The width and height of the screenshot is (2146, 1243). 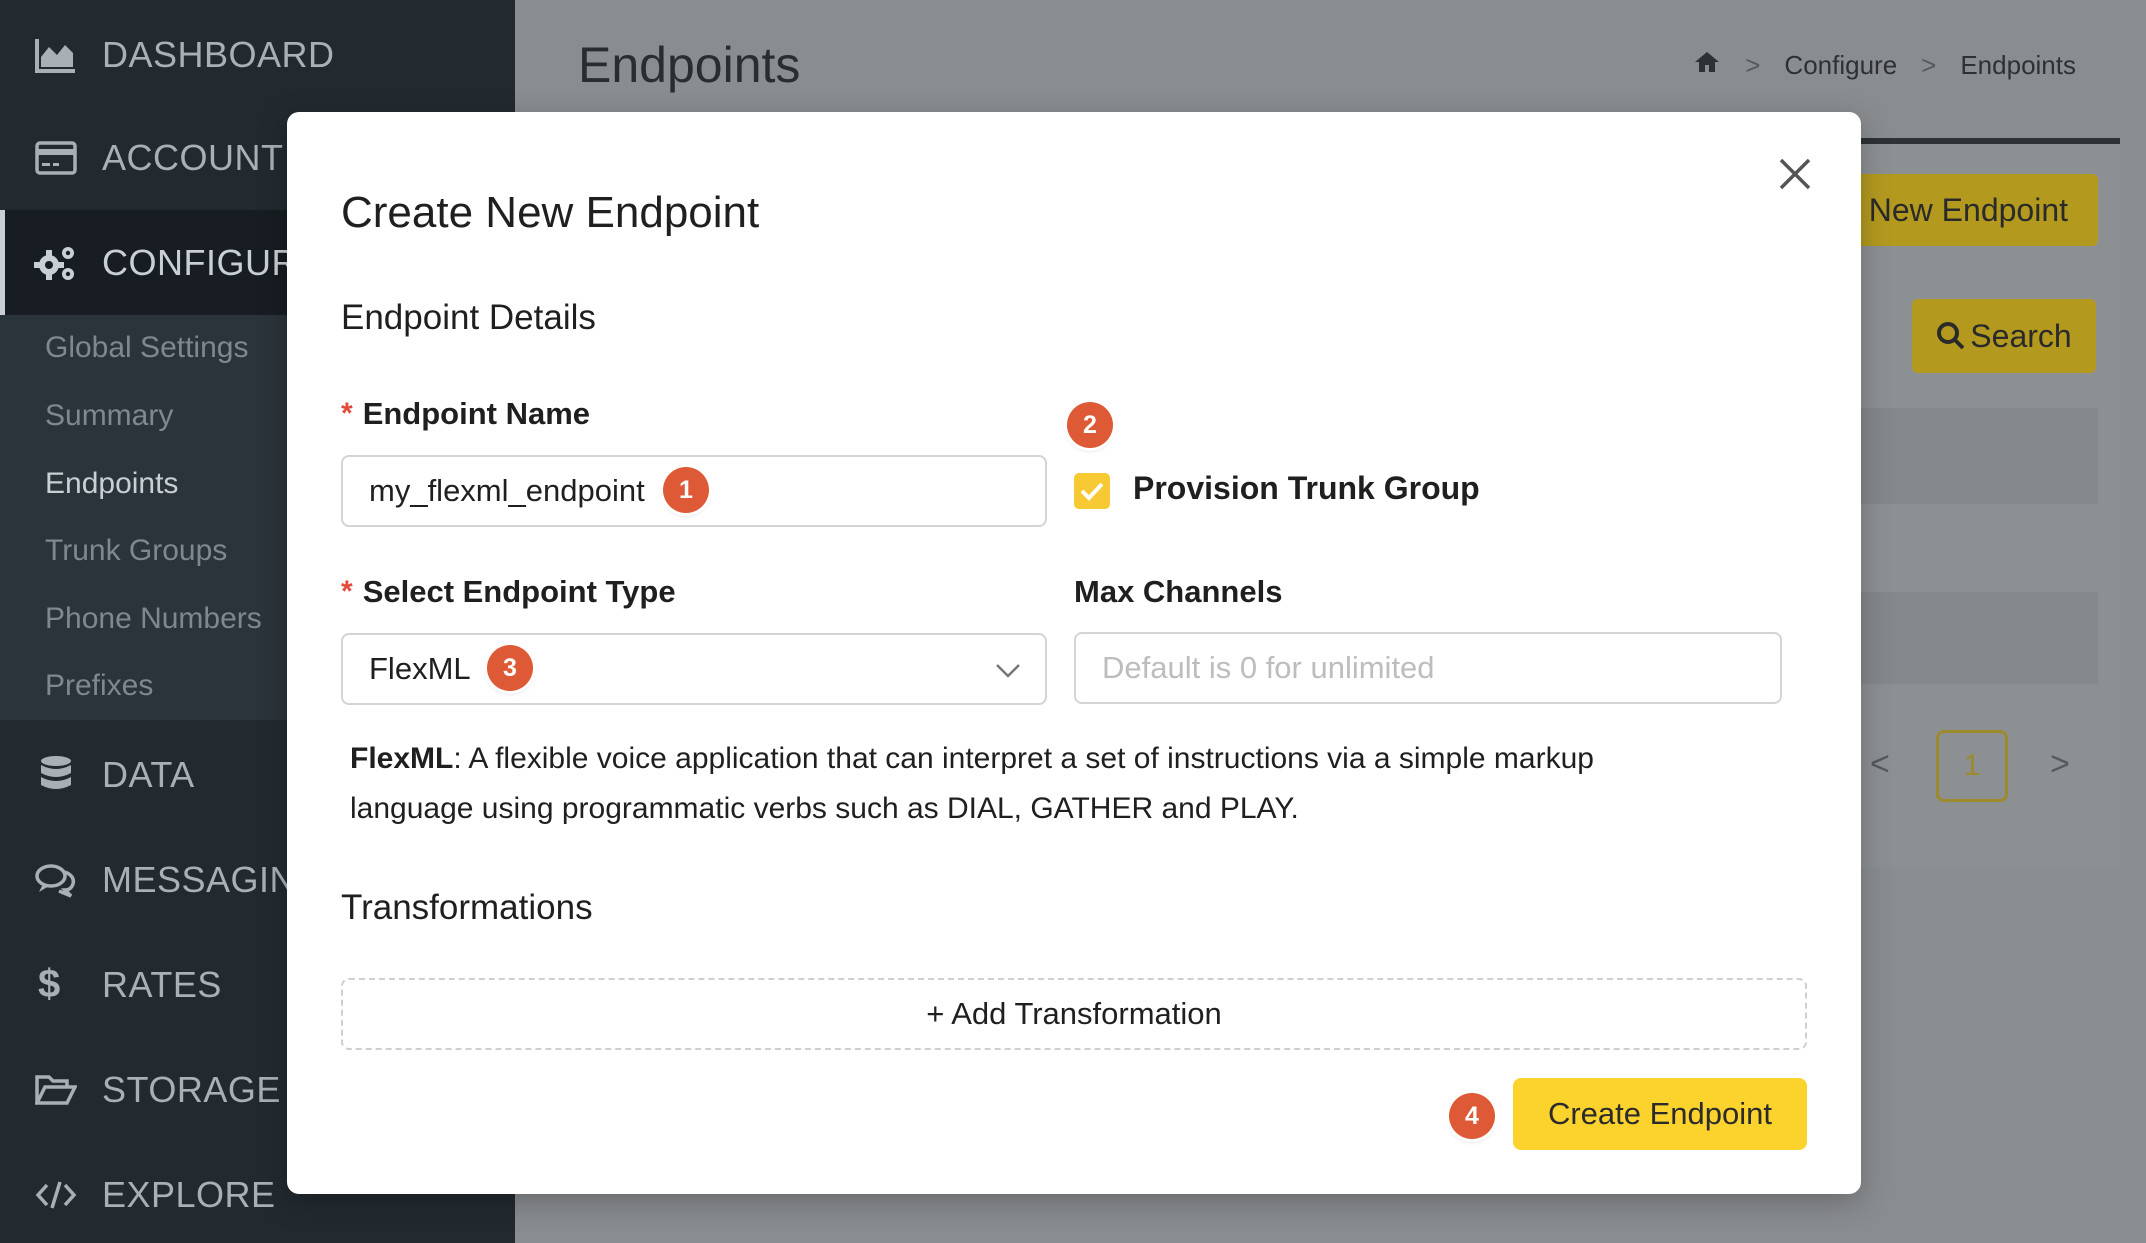 I want to click on endpoint-name-value: my_flexml_endpoint, so click(x=507, y=490).